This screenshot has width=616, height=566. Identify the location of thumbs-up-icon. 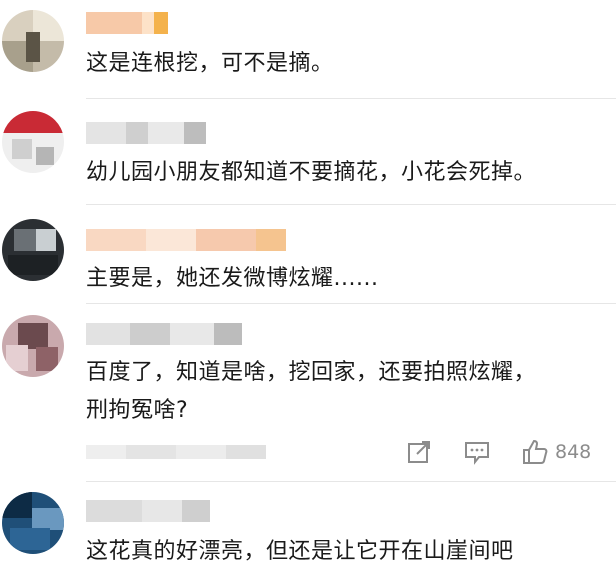
(535, 452).